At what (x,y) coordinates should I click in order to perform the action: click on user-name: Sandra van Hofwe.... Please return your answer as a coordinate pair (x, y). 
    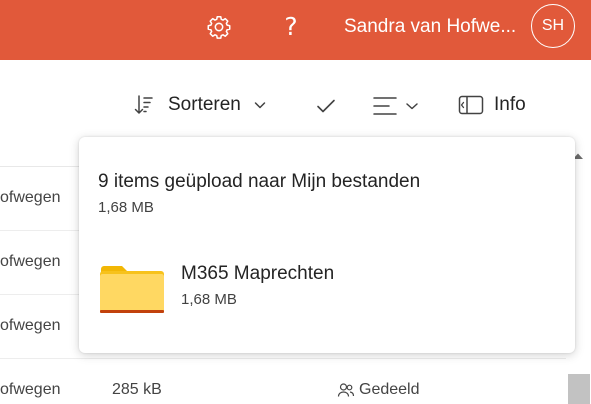
    Looking at the image, I should click on (430, 27).